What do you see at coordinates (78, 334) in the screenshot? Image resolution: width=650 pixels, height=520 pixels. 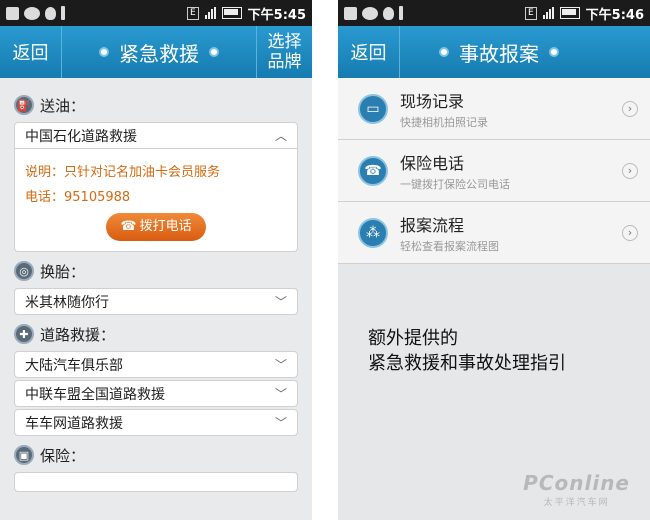 I see `section-road-label: 道路救援：` at bounding box center [78, 334].